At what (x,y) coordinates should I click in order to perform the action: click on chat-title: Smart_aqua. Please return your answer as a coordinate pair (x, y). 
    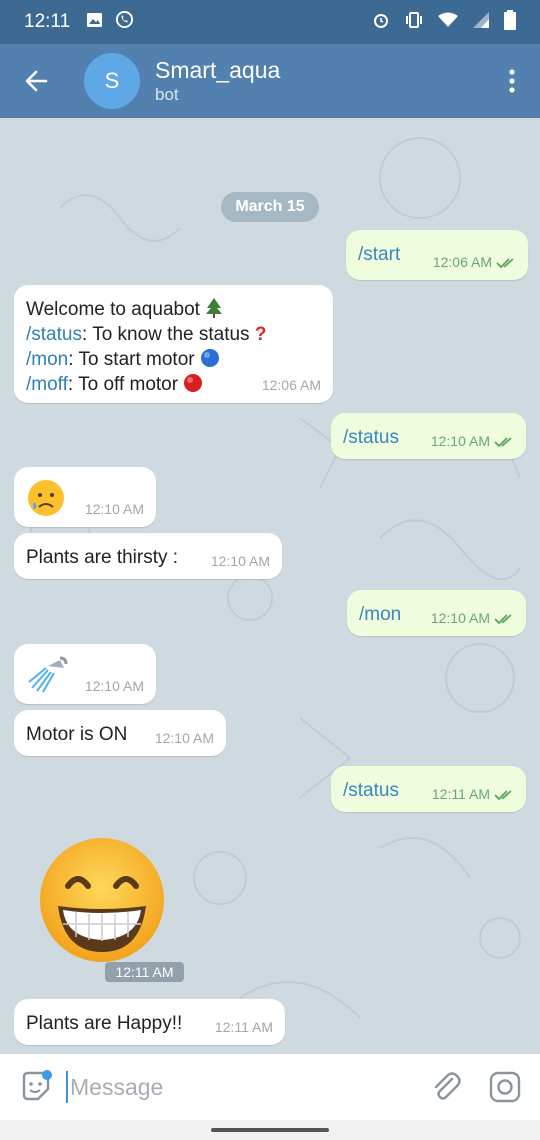
    Looking at the image, I should click on (218, 70).